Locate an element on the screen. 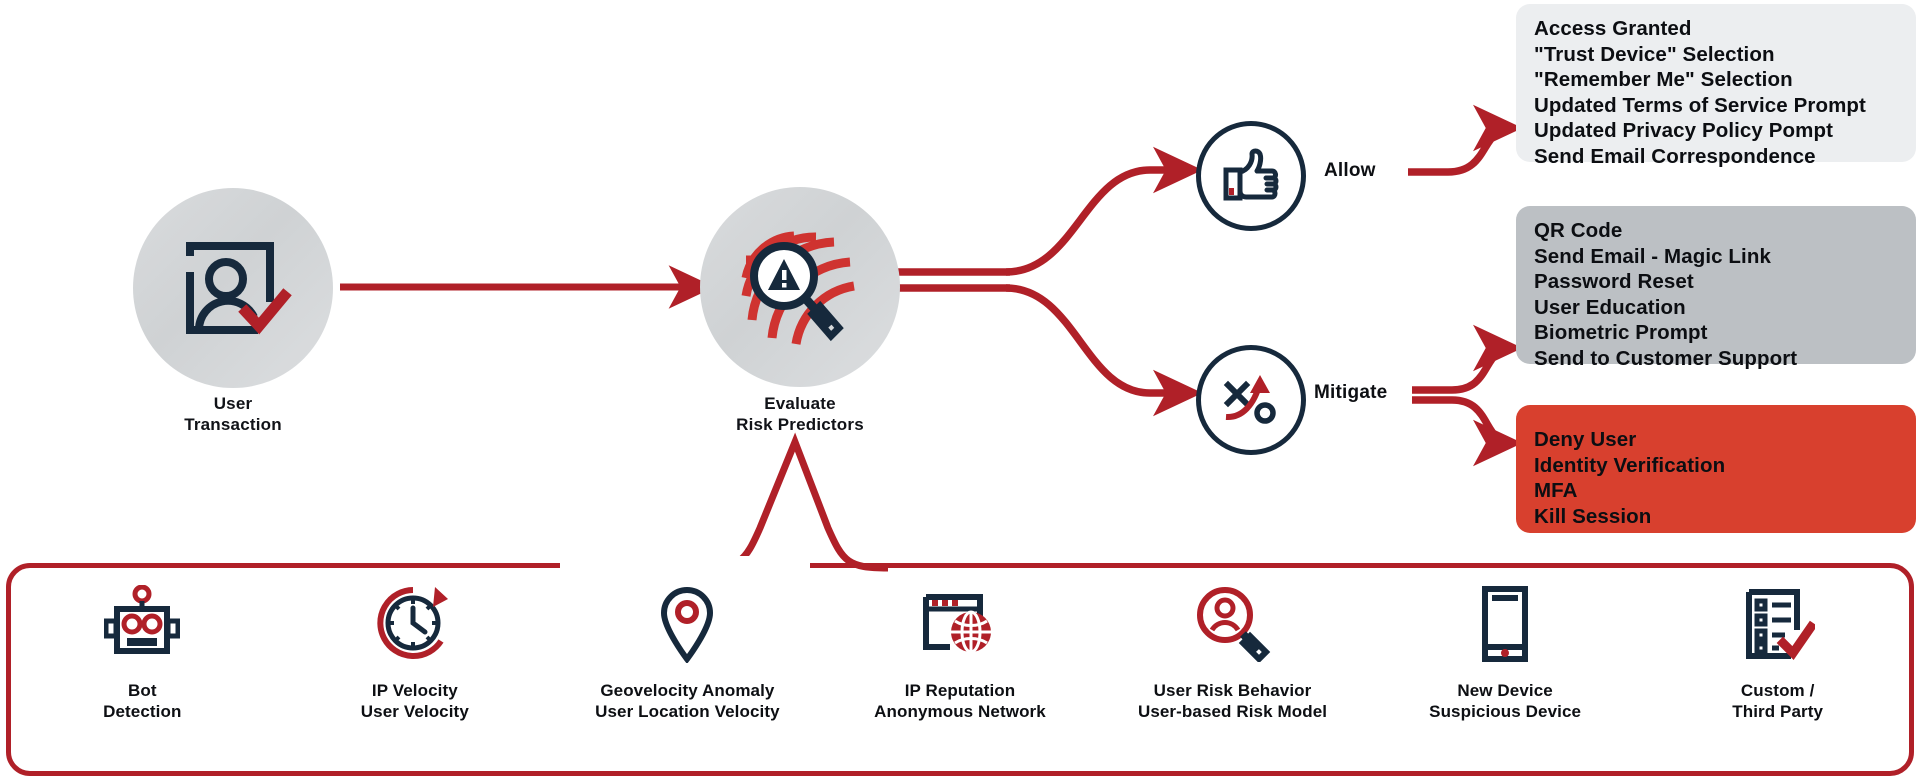  predictor-label: Custom / Third Party is located at coordinates (1777, 701).